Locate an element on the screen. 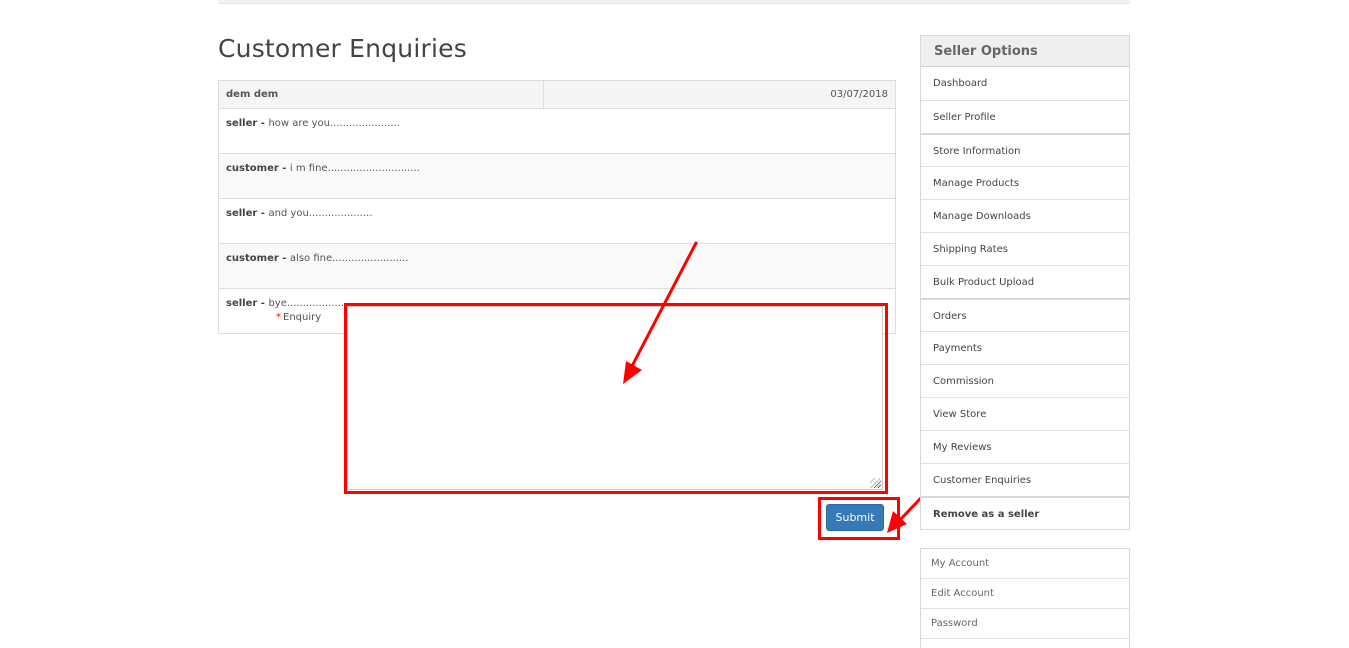  seller-menu-customer-enquiries: Customer Enquiries is located at coordinates (1025, 479).